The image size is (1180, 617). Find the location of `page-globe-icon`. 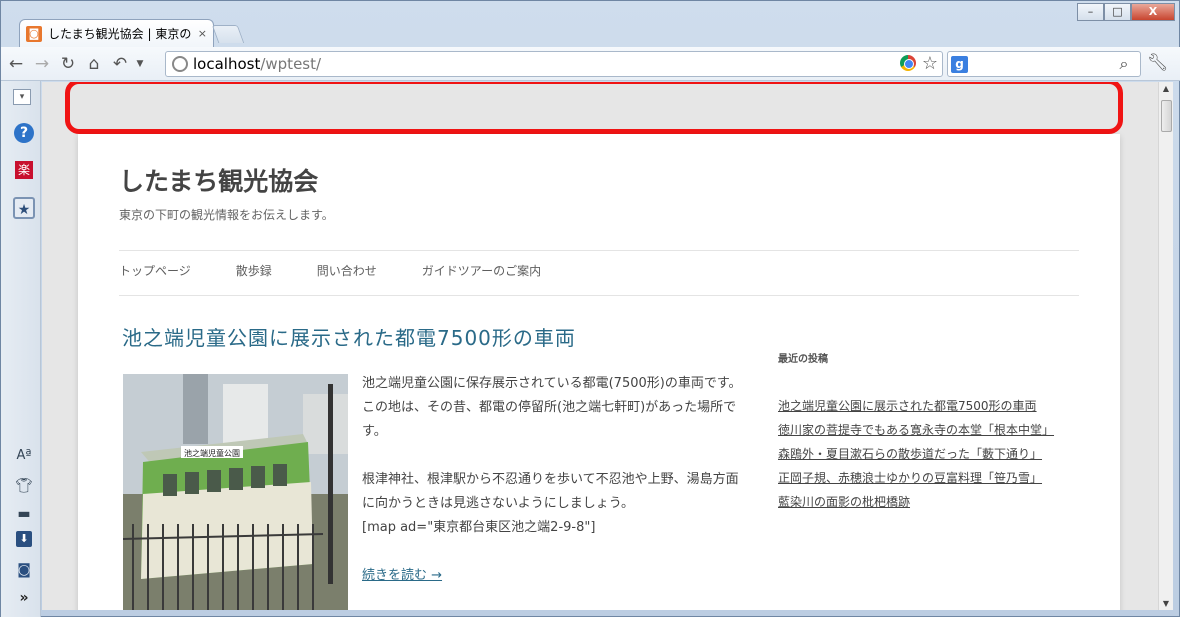

page-globe-icon is located at coordinates (180, 64).